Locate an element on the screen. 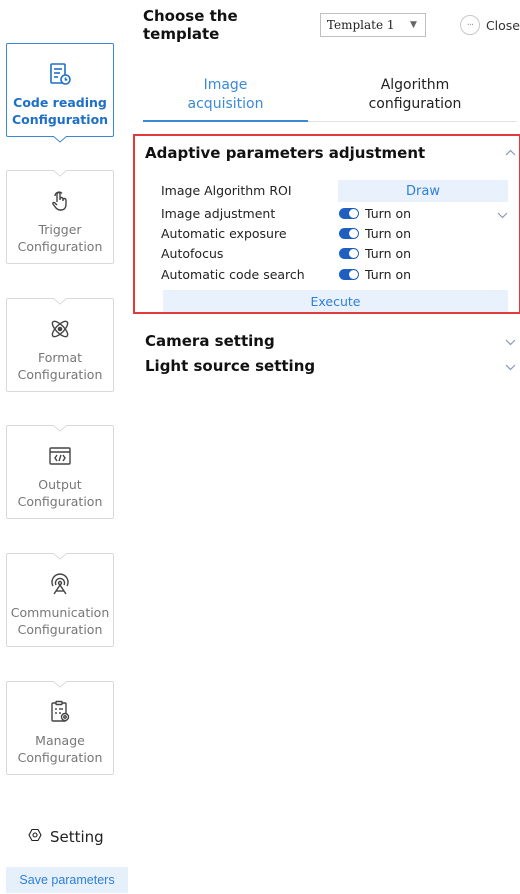 This screenshot has height=894, width=520. setting-row-label: Autofocus is located at coordinates (192, 253).